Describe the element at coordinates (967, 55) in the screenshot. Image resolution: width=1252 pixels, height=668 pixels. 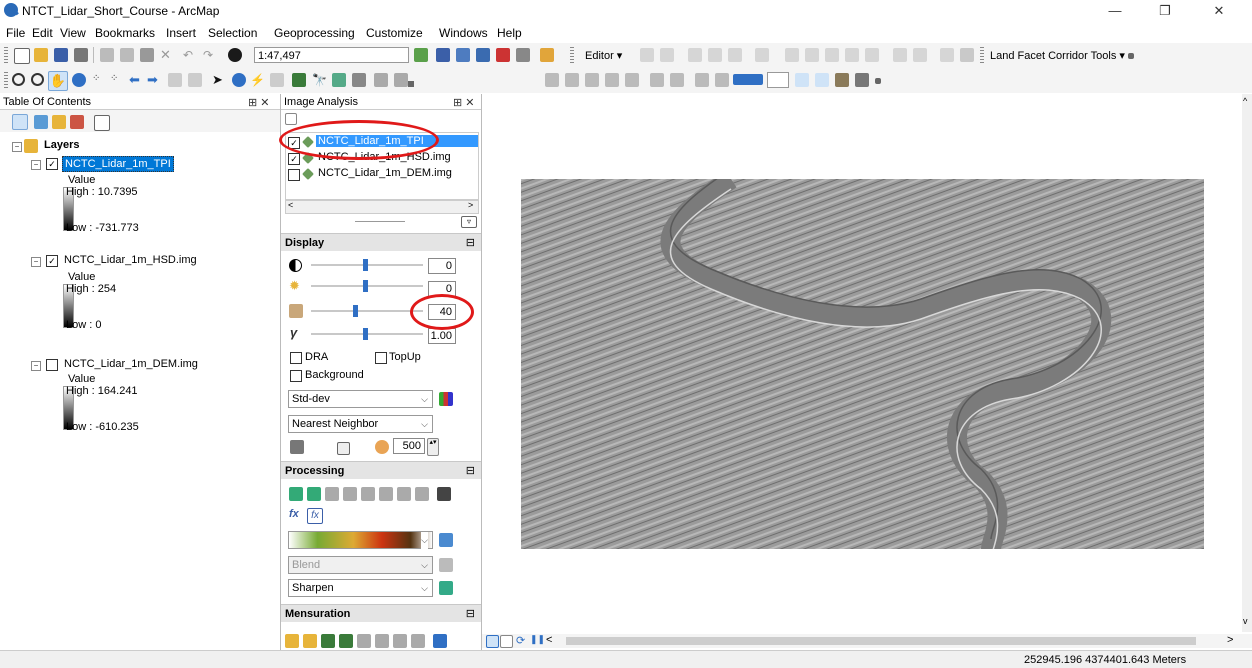
I see `editor-options-icon` at that location.